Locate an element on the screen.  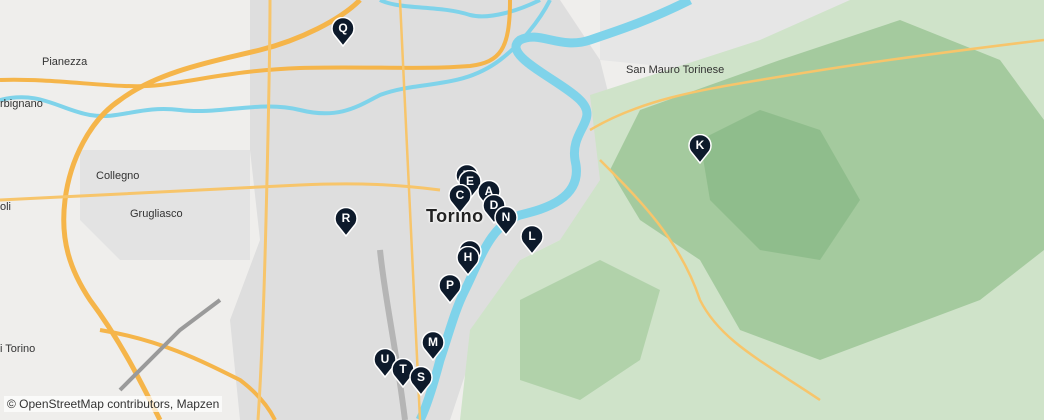
place-rivoli: oli is located at coordinates (6, 207).